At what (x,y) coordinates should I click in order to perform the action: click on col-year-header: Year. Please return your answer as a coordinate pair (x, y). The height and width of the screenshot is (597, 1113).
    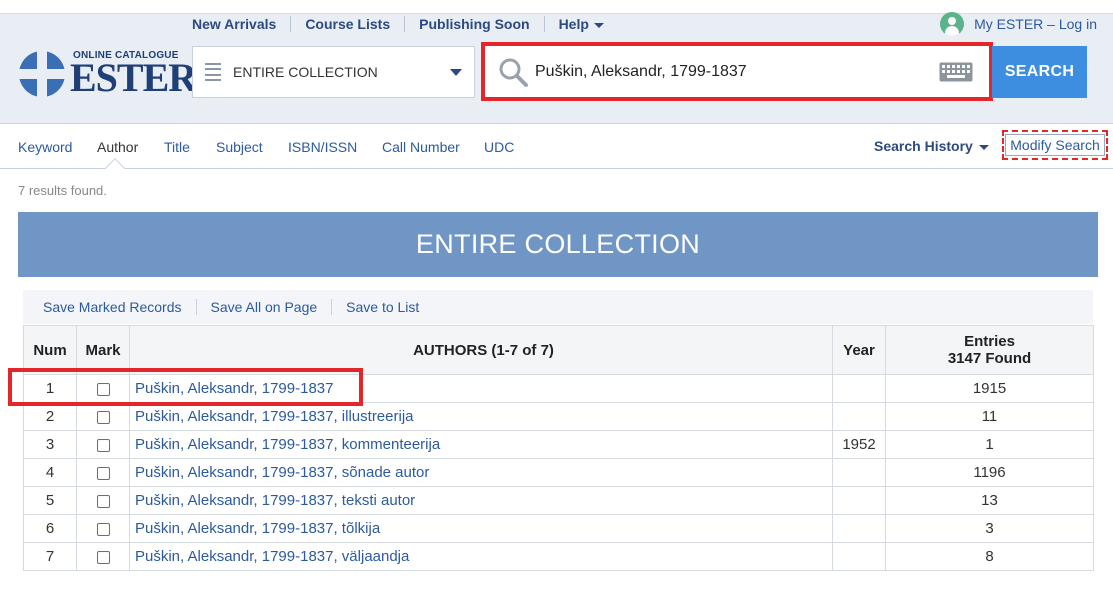
    Looking at the image, I should click on (859, 350).